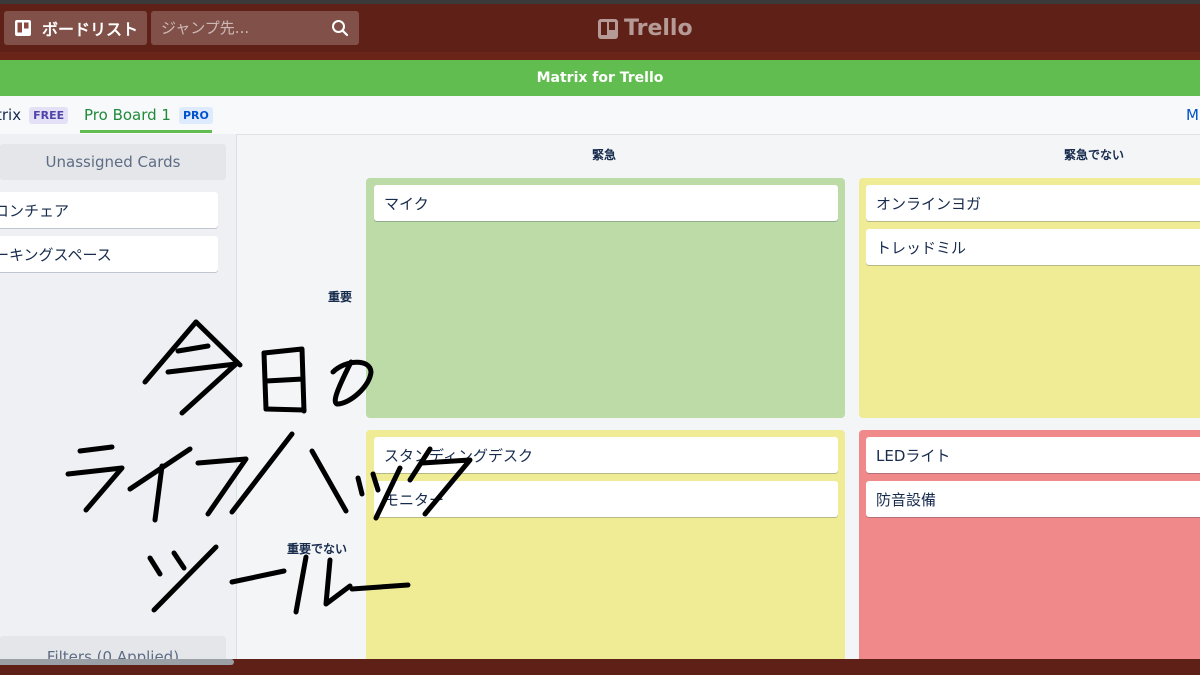 Image resolution: width=1200 pixels, height=675 pixels. I want to click on card-title: オンラインヨガ, so click(929, 203).